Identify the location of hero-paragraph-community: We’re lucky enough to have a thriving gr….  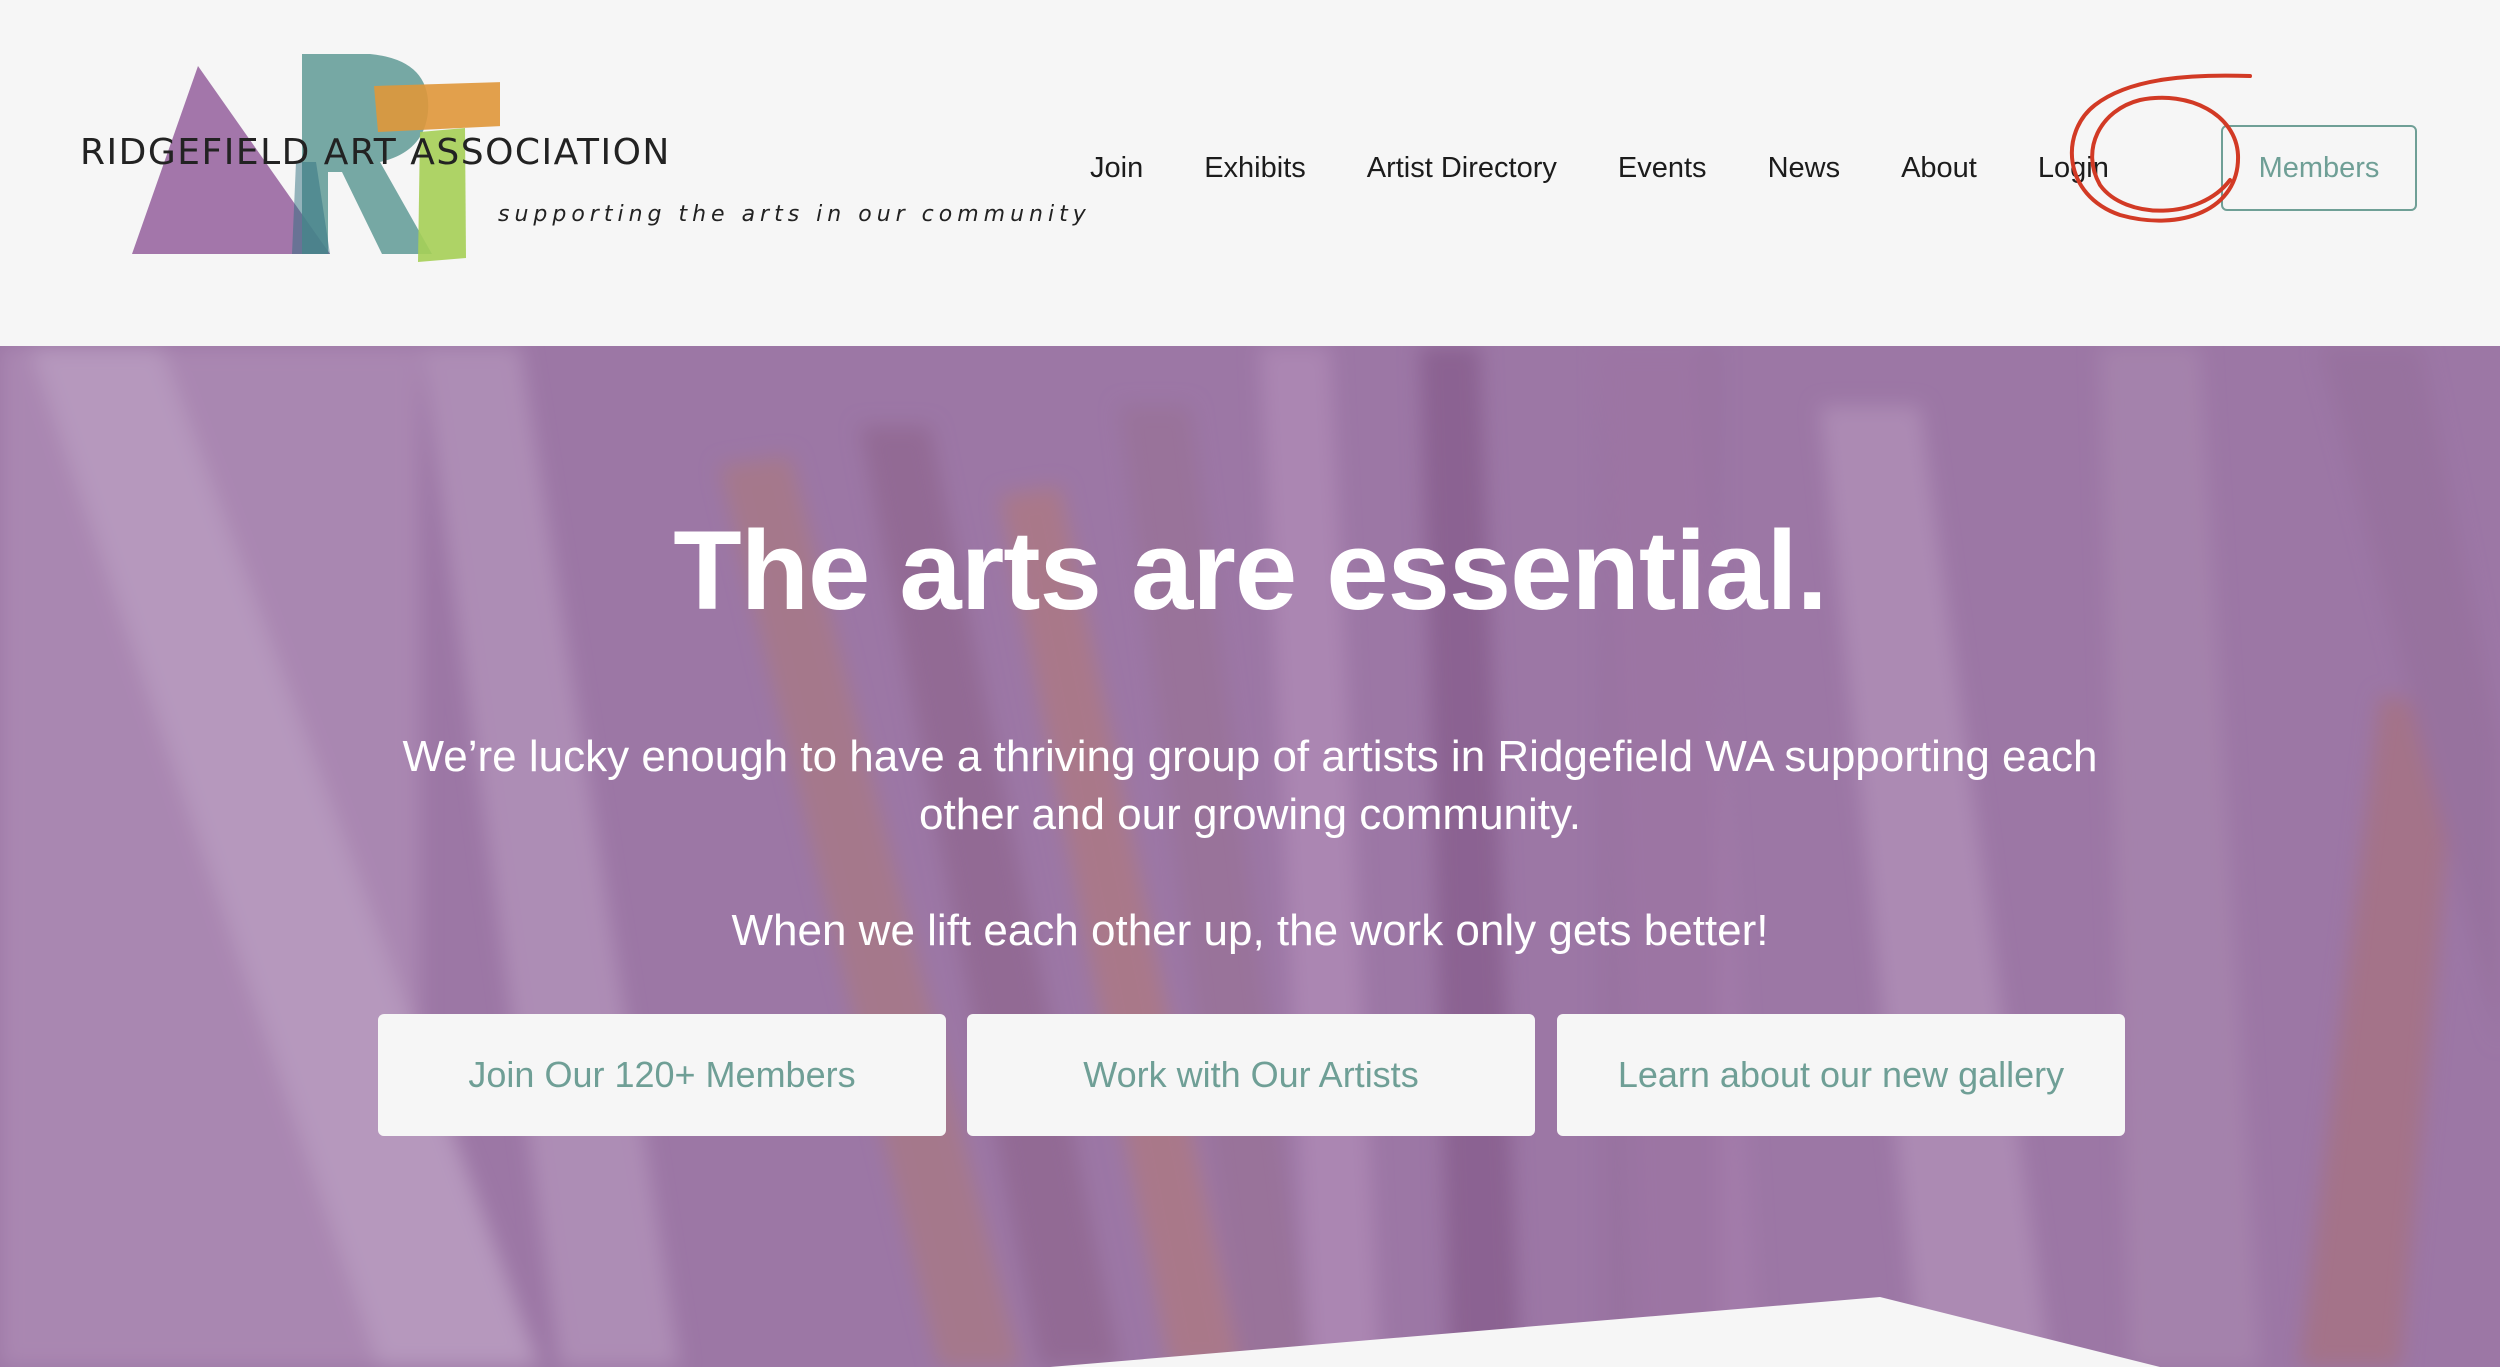
(1250, 785).